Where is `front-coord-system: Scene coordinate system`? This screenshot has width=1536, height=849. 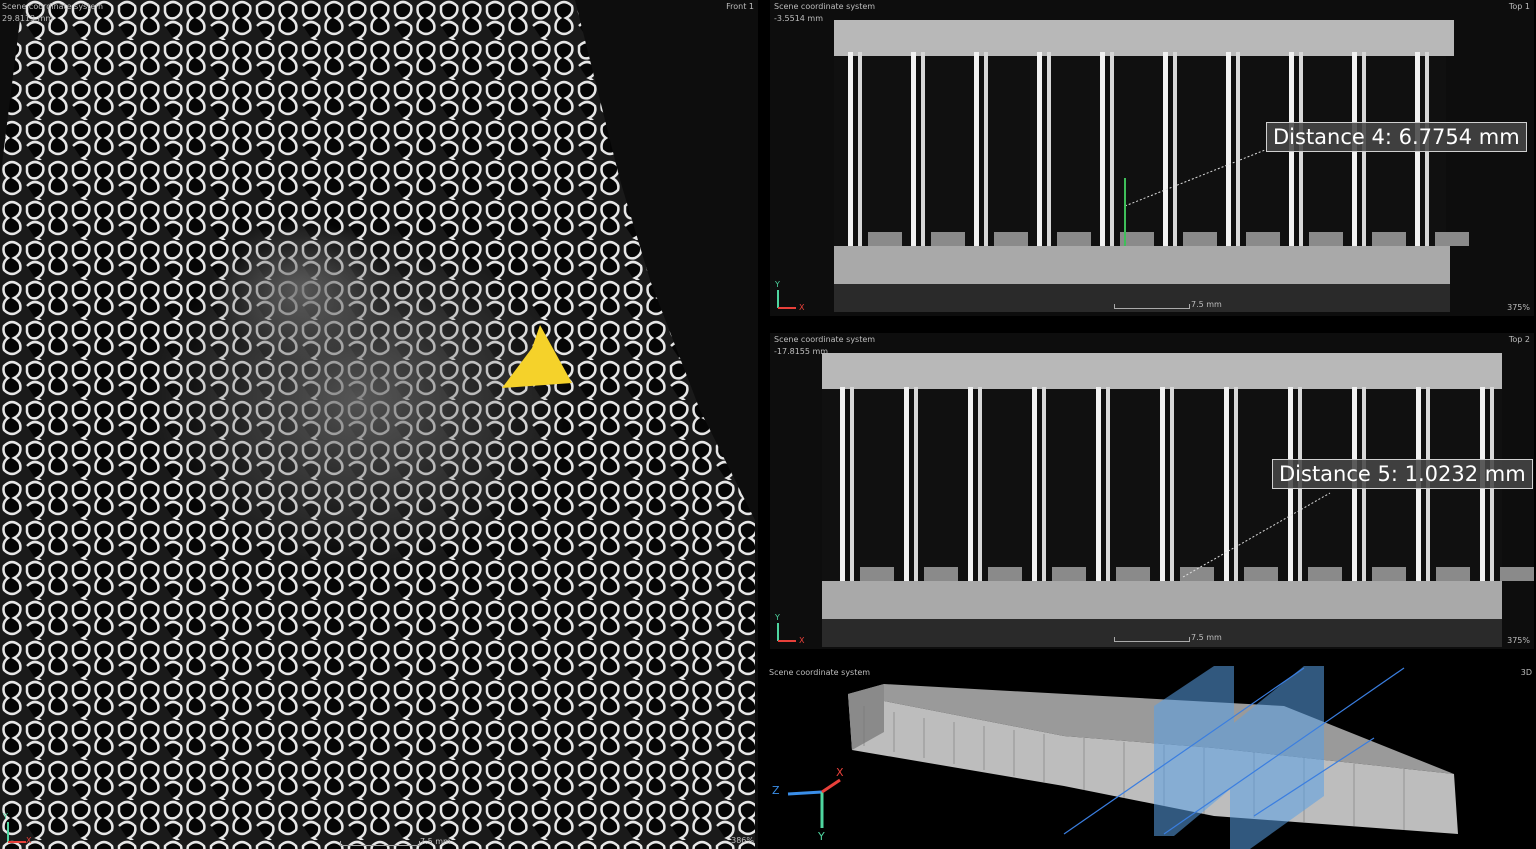 front-coord-system: Scene coordinate system is located at coordinates (53, 6).